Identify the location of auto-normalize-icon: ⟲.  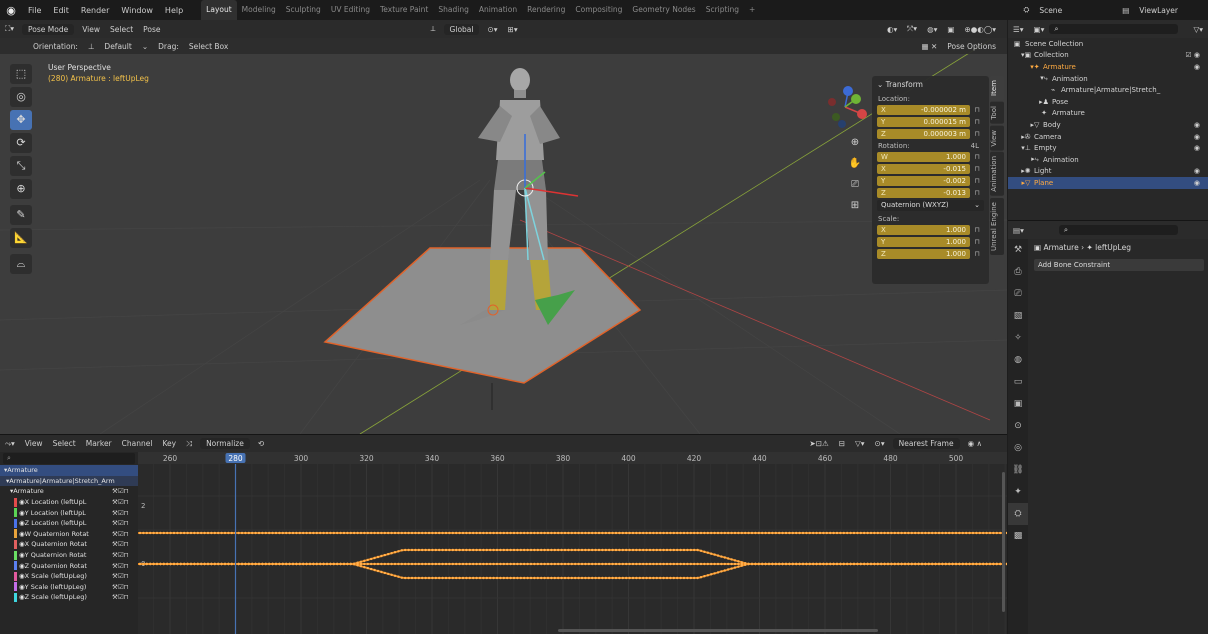
(261, 443).